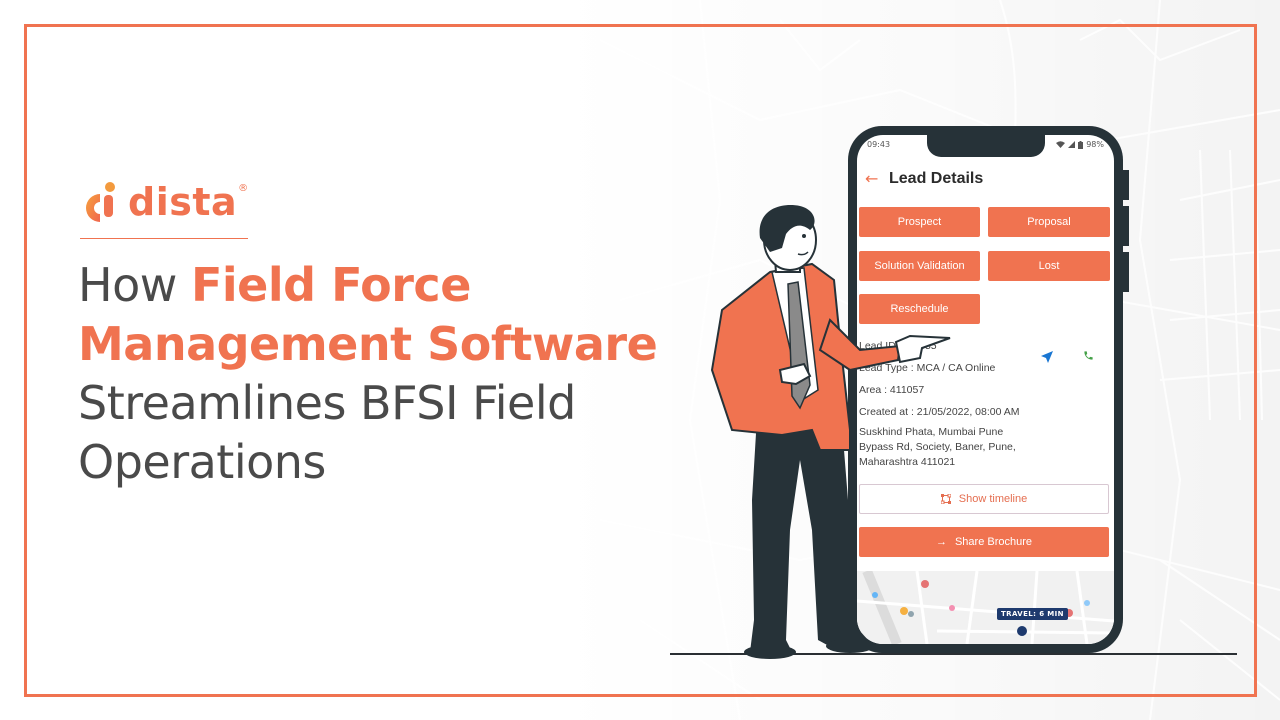 Image resolution: width=1280 pixels, height=720 pixels. What do you see at coordinates (936, 178) in the screenshot?
I see `screen-title: Lead Details` at bounding box center [936, 178].